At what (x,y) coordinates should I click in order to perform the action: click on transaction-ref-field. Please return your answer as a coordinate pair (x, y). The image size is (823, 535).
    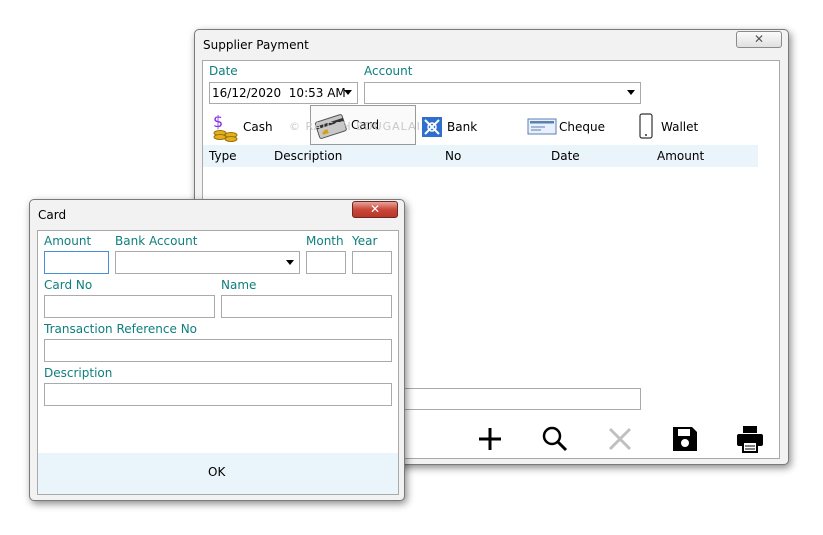
    Looking at the image, I should click on (218, 350).